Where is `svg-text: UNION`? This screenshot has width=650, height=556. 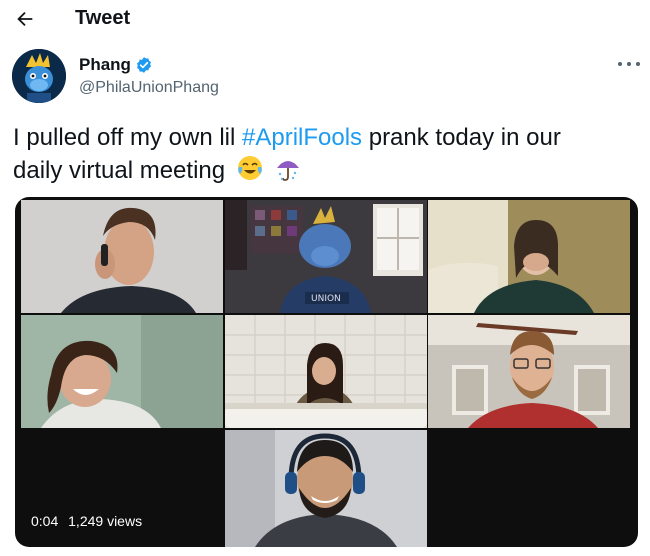 svg-text: UNION is located at coordinates (326, 299).